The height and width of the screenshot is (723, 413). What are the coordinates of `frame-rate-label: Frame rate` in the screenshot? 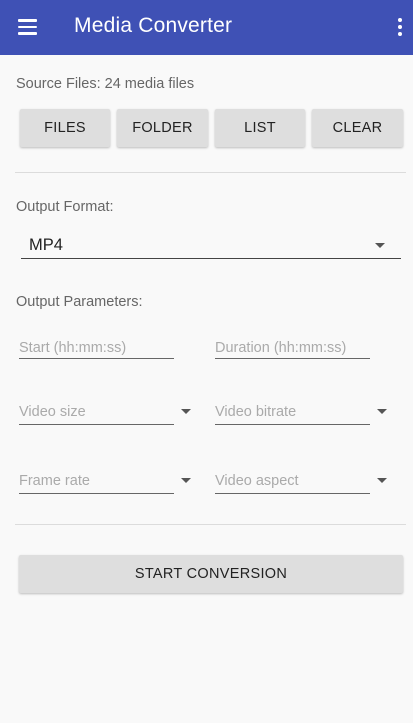 It's located at (54, 481).